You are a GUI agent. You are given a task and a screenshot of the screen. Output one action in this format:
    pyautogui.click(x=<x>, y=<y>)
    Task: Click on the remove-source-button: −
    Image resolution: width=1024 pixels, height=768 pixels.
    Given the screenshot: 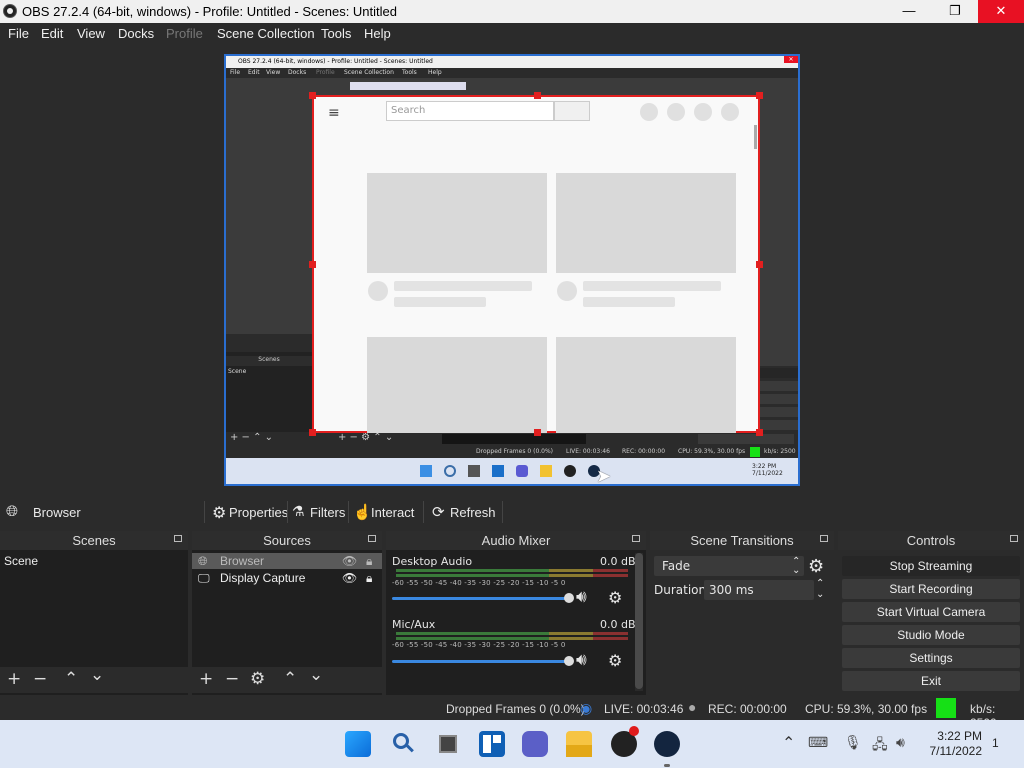 What is the action you would take?
    pyautogui.click(x=232, y=679)
    